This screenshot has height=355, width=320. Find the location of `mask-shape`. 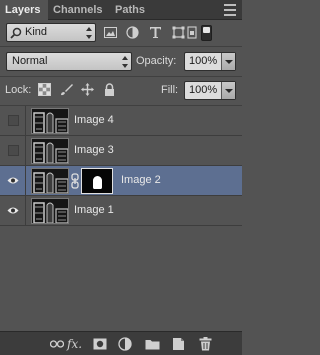

mask-shape is located at coordinates (97, 182).